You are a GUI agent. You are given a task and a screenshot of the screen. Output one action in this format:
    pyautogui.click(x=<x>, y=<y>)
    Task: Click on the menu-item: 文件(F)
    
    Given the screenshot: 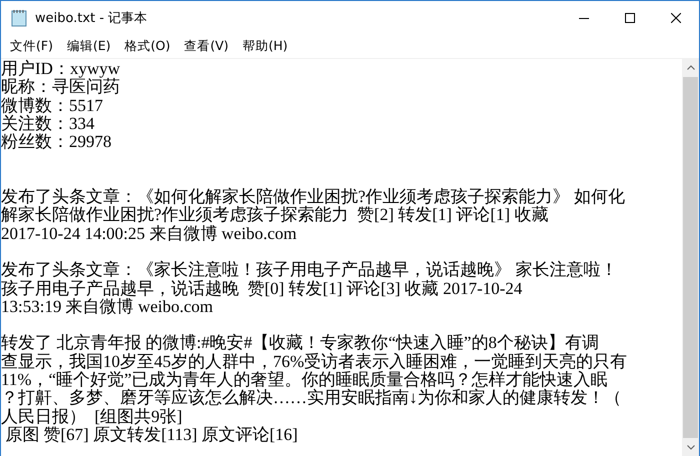 What is the action you would take?
    pyautogui.click(x=31, y=46)
    